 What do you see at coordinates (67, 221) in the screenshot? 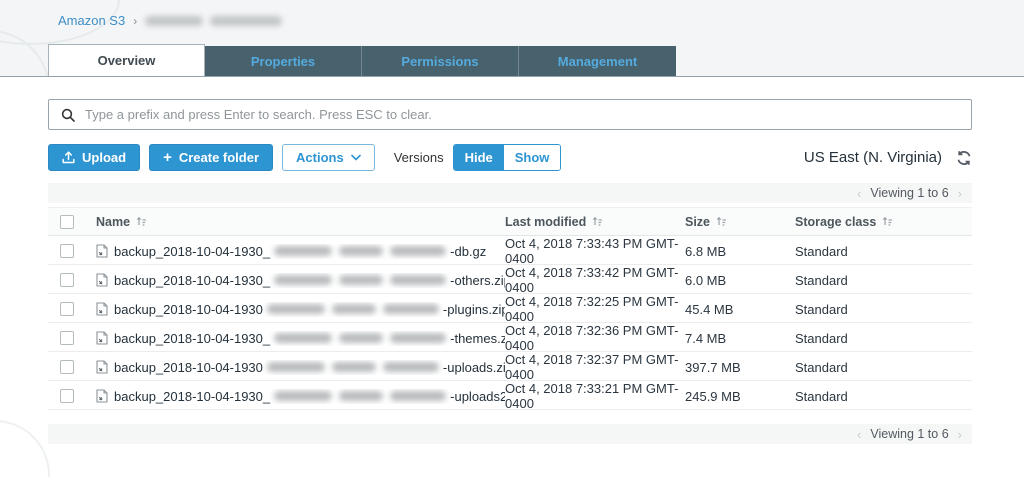
I see `select-all-checkbox` at bounding box center [67, 221].